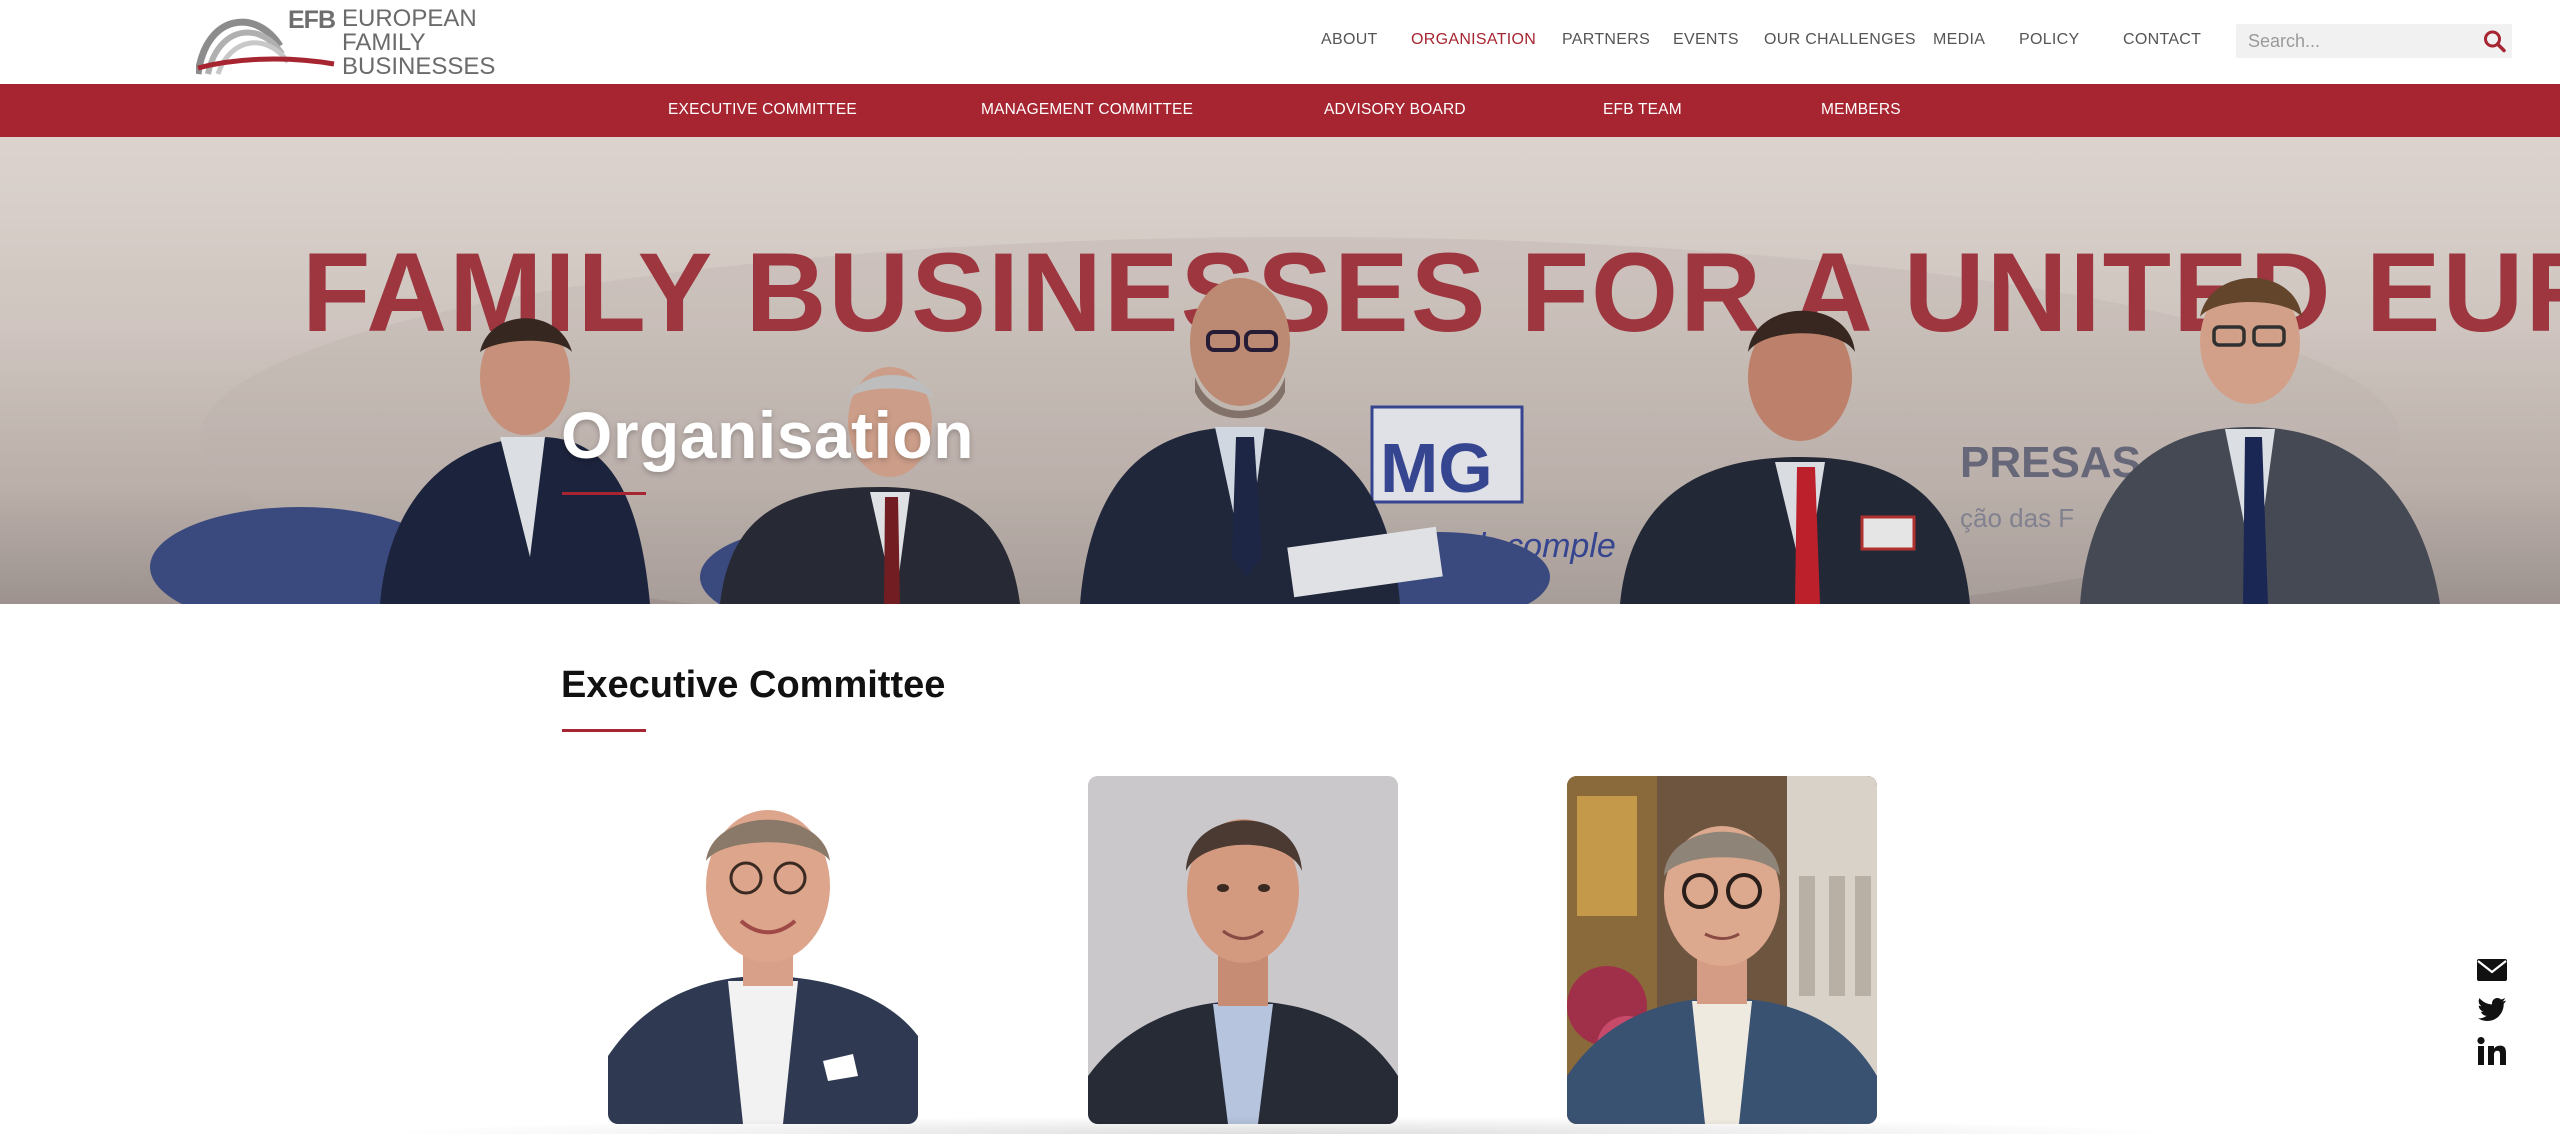 This screenshot has width=2560, height=1134. I want to click on subnav-efb-team: EFB TEAM, so click(1642, 110).